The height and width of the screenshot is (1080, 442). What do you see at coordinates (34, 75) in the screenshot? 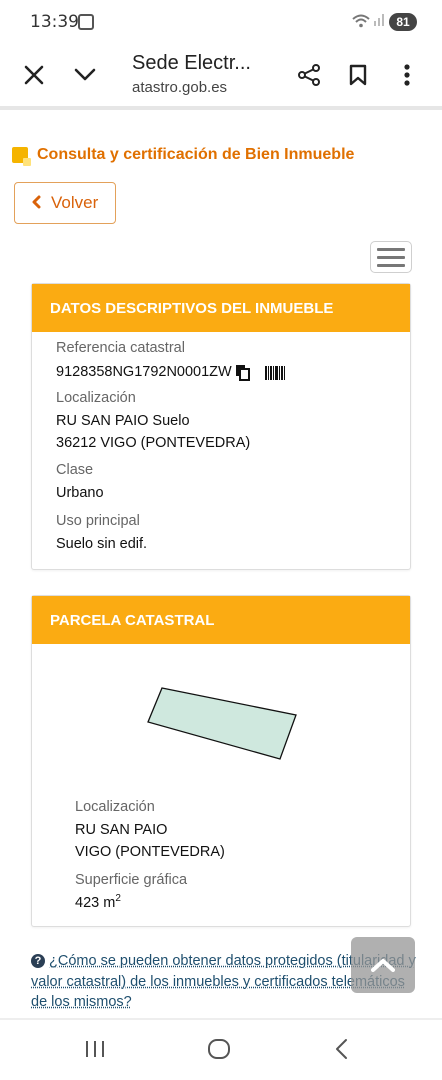
I see `close-icon` at bounding box center [34, 75].